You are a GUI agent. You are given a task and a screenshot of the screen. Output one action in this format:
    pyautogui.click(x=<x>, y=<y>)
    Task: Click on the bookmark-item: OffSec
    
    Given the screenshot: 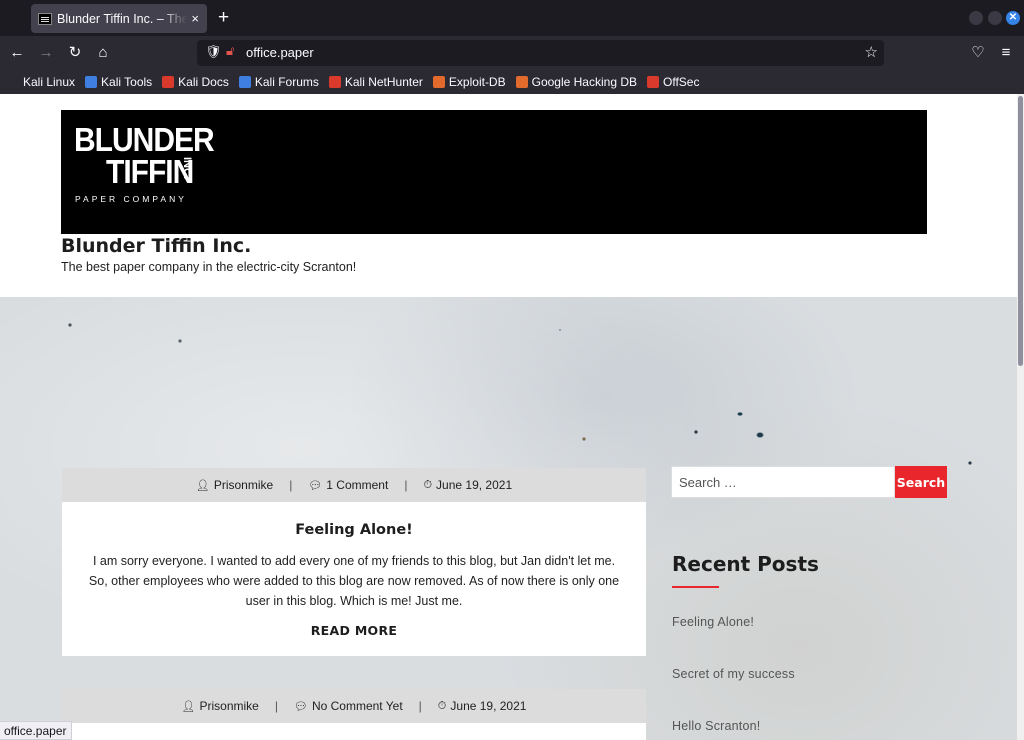 What is the action you would take?
    pyautogui.click(x=673, y=82)
    